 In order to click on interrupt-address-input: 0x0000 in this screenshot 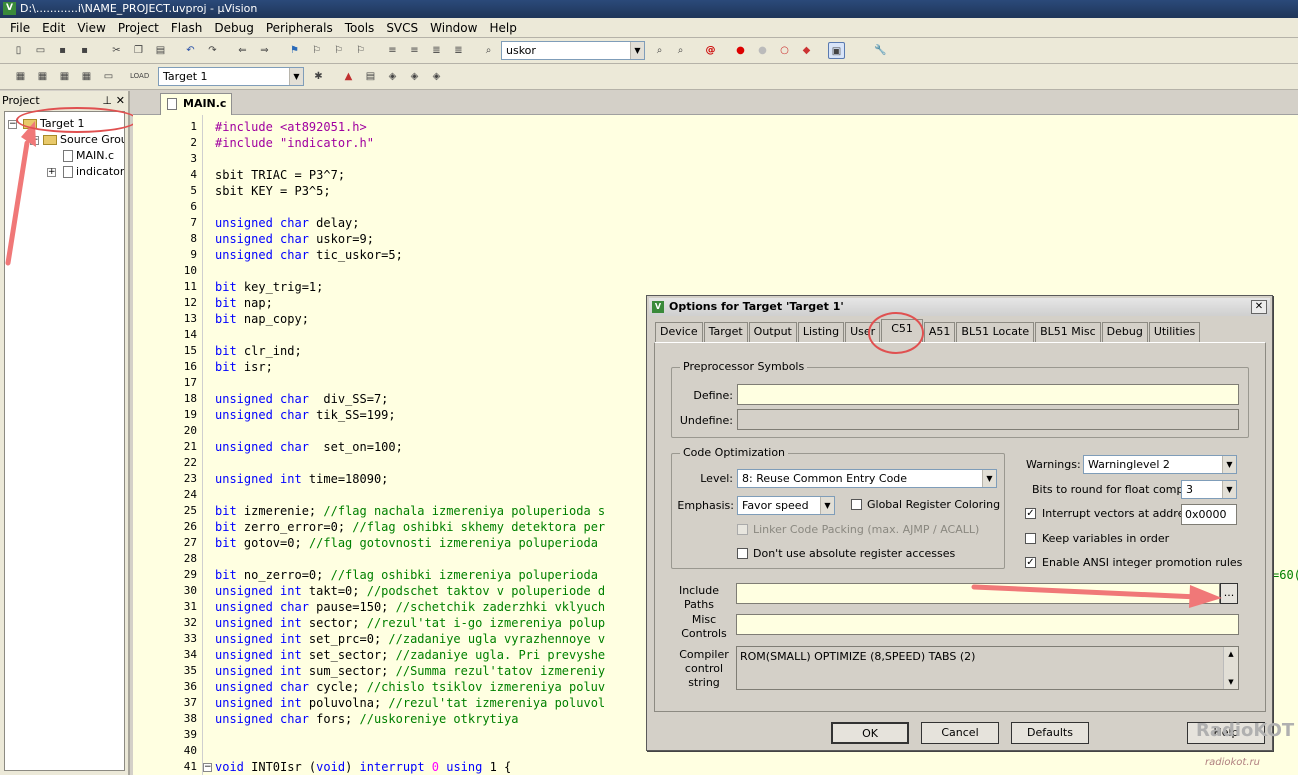, I will do `click(1209, 514)`.